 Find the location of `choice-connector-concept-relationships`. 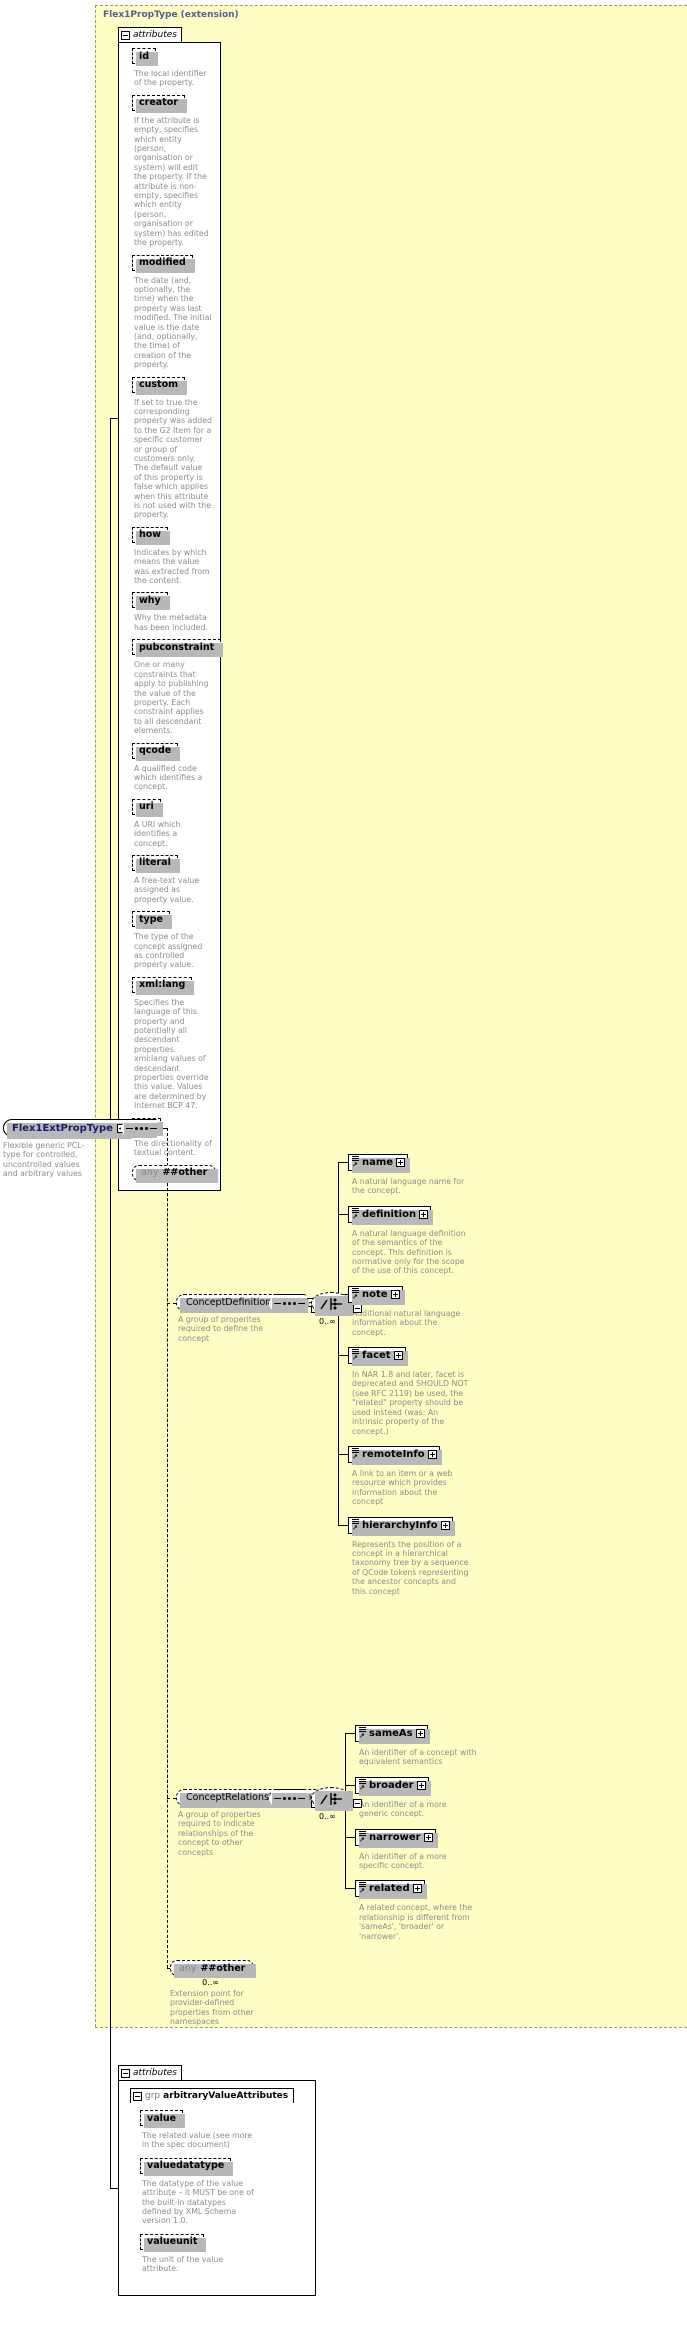

choice-connector-concept-relationships is located at coordinates (332, 1799).